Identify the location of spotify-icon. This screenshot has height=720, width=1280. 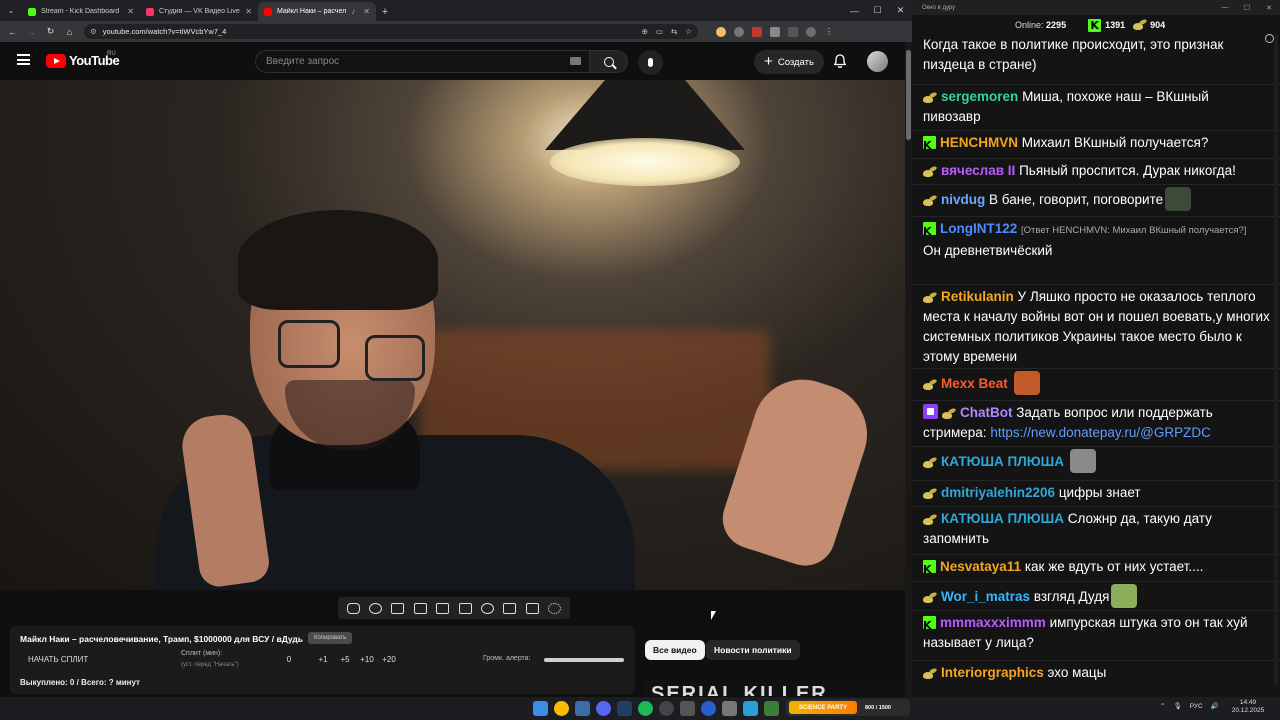
(645, 708).